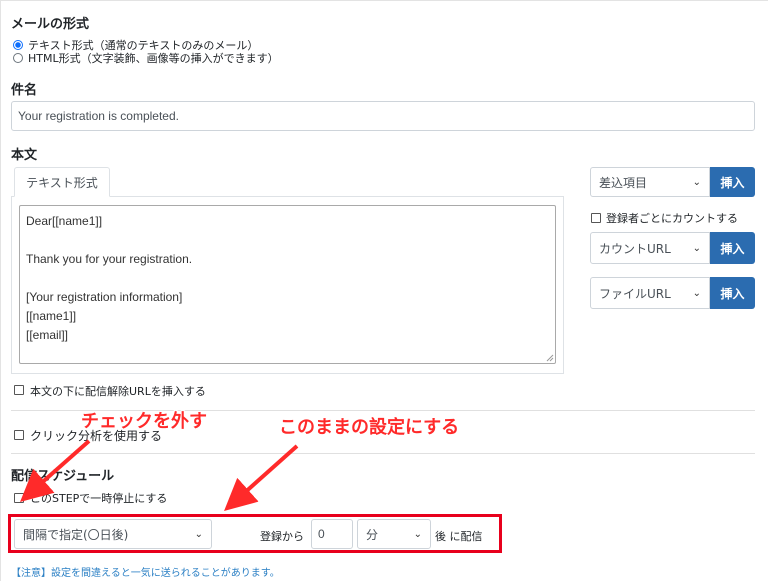 Image resolution: width=768 pixels, height=582 pixels. I want to click on annotation-arrows-icon, so click(159, 475).